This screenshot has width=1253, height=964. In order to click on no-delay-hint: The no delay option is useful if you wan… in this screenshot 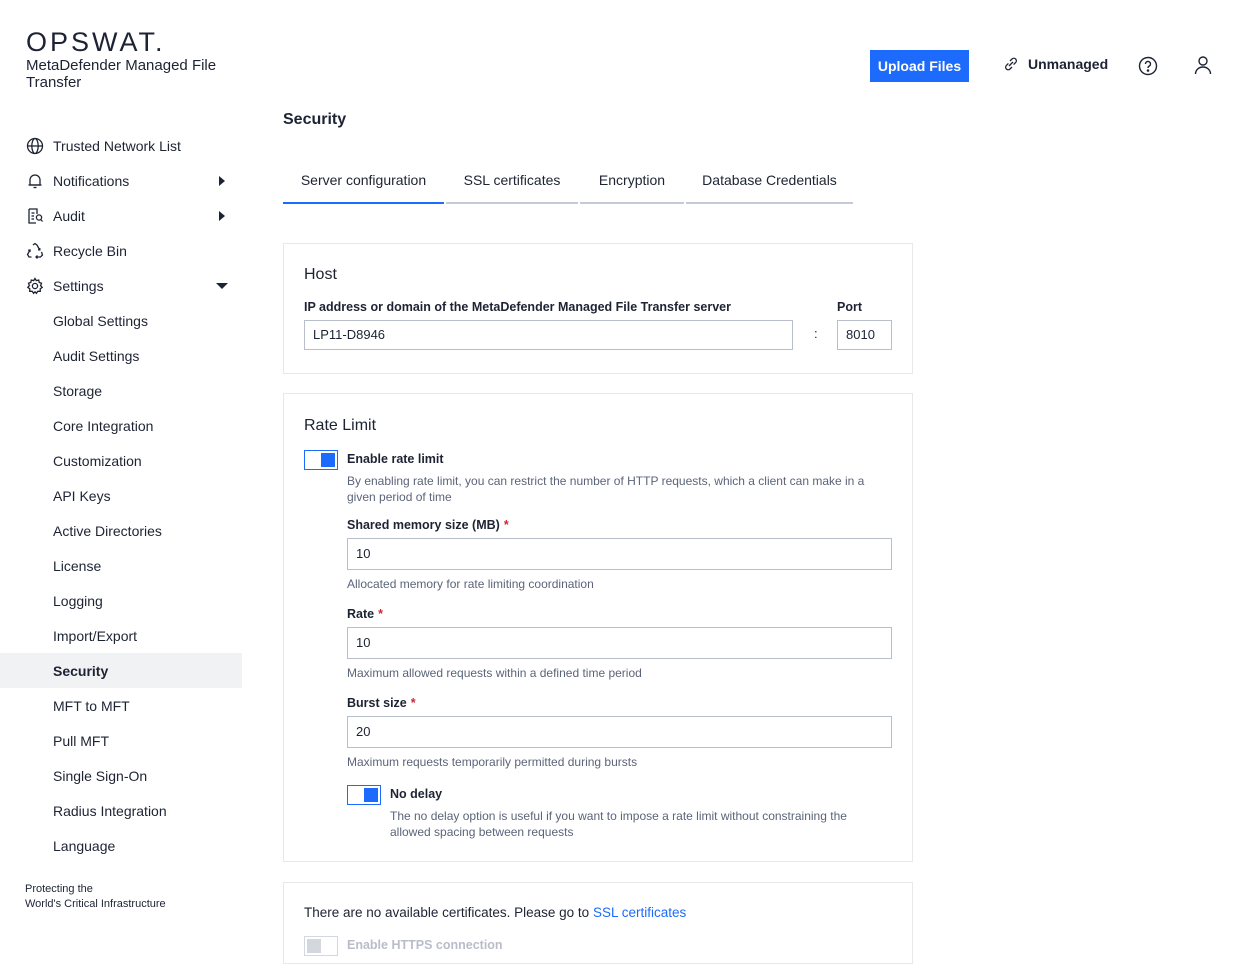, I will do `click(618, 824)`.